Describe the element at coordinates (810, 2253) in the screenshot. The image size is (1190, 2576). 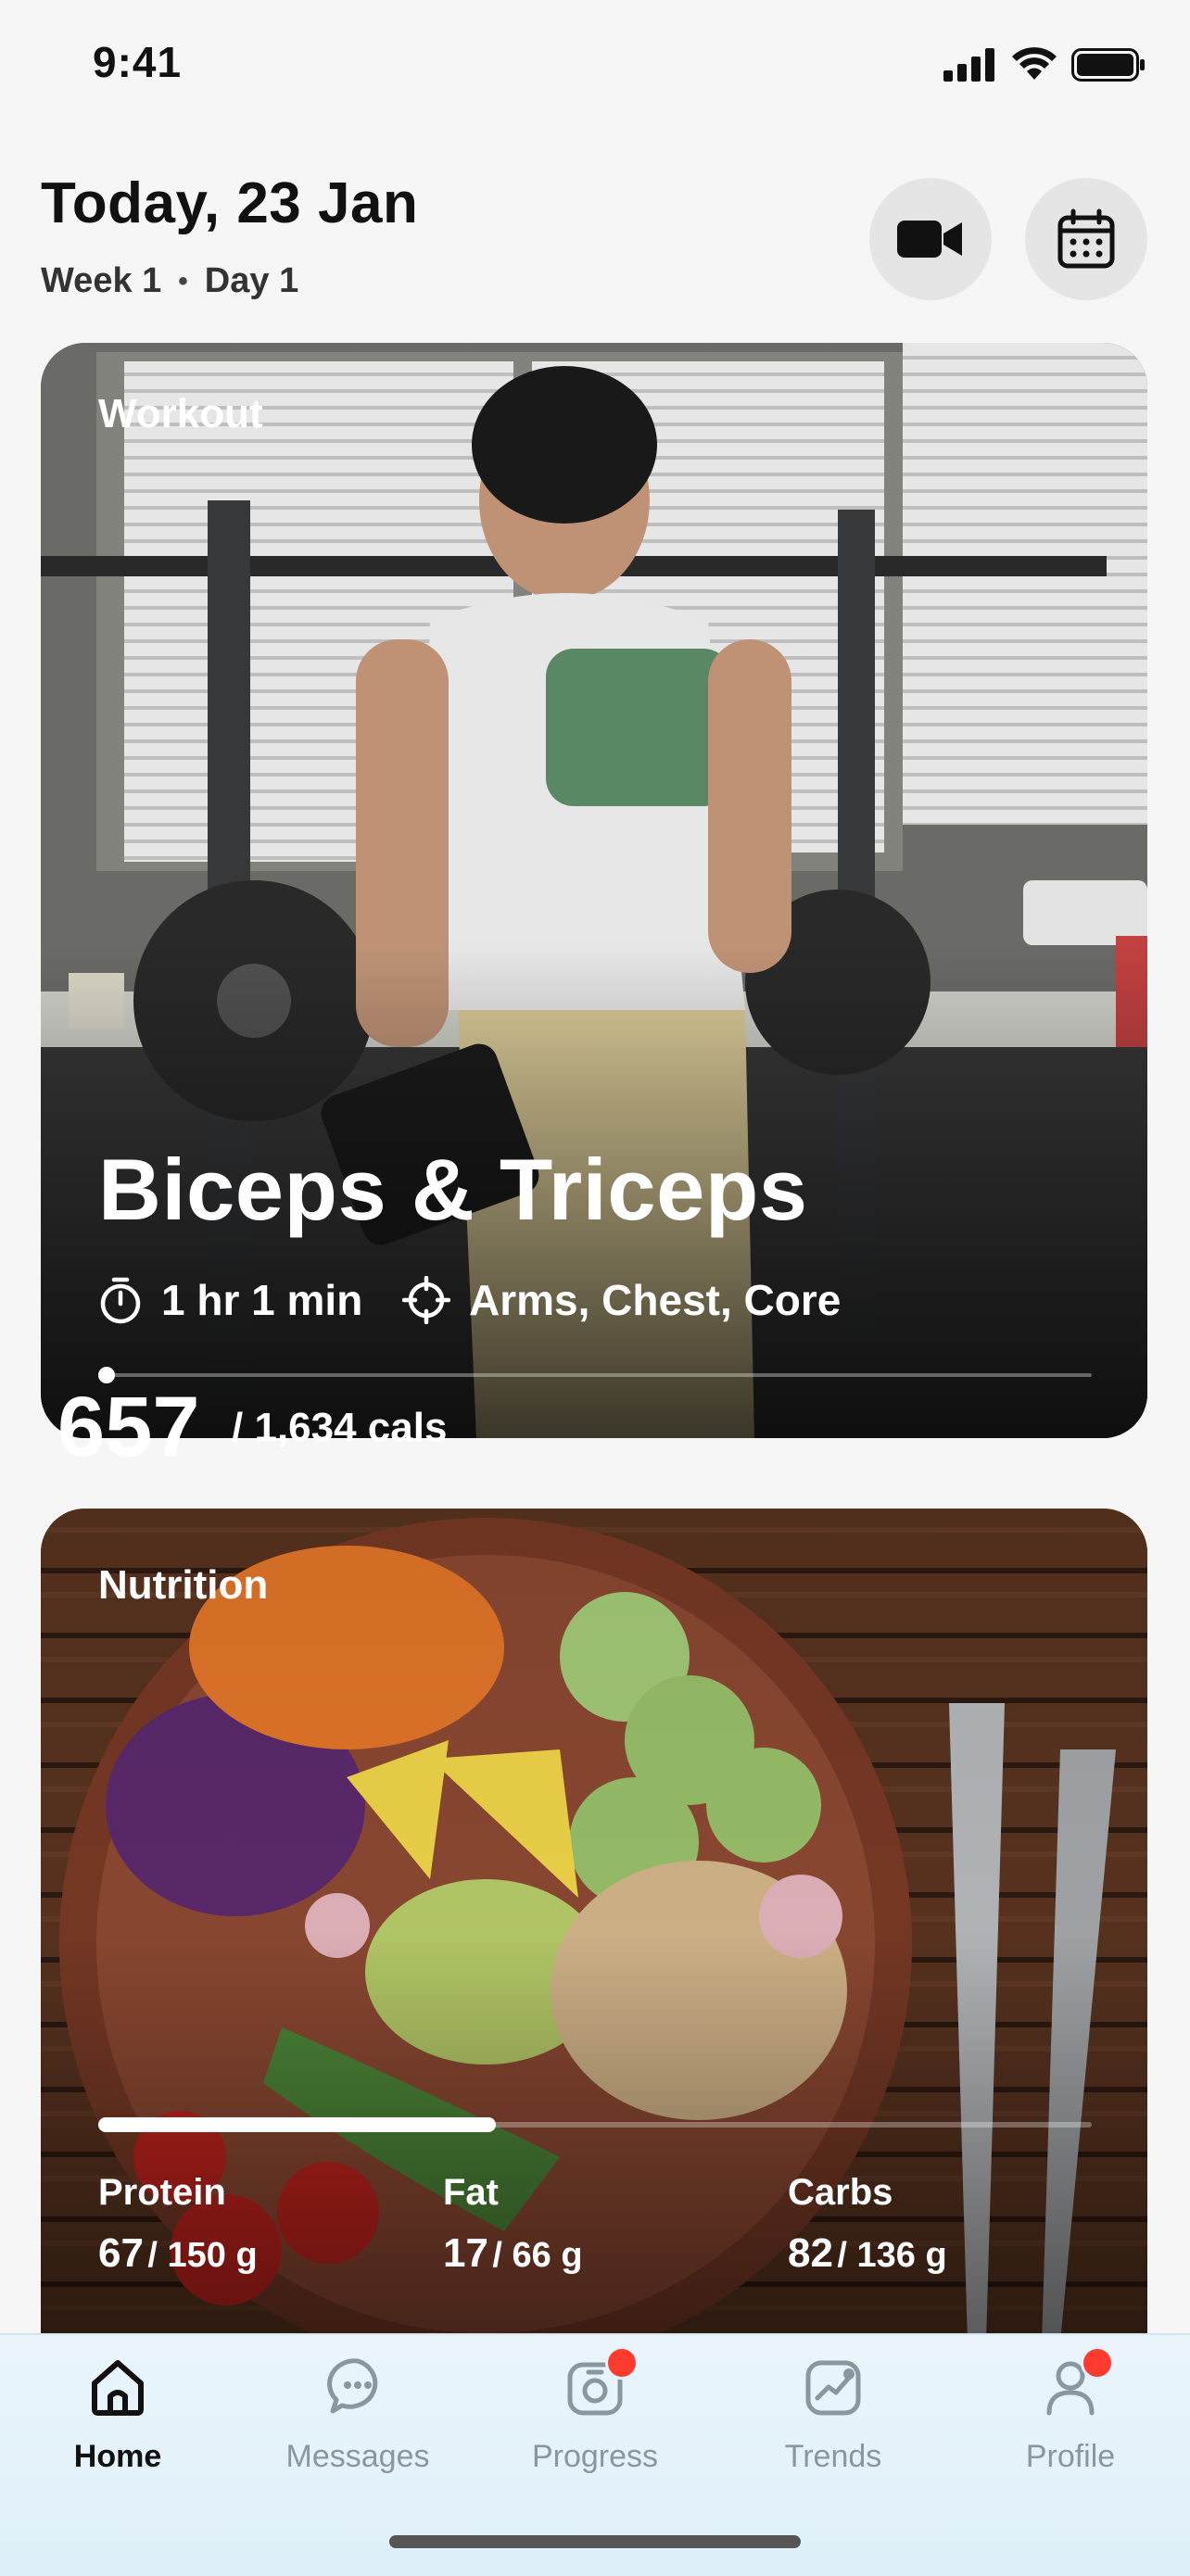
I see `macro-value: 82` at that location.